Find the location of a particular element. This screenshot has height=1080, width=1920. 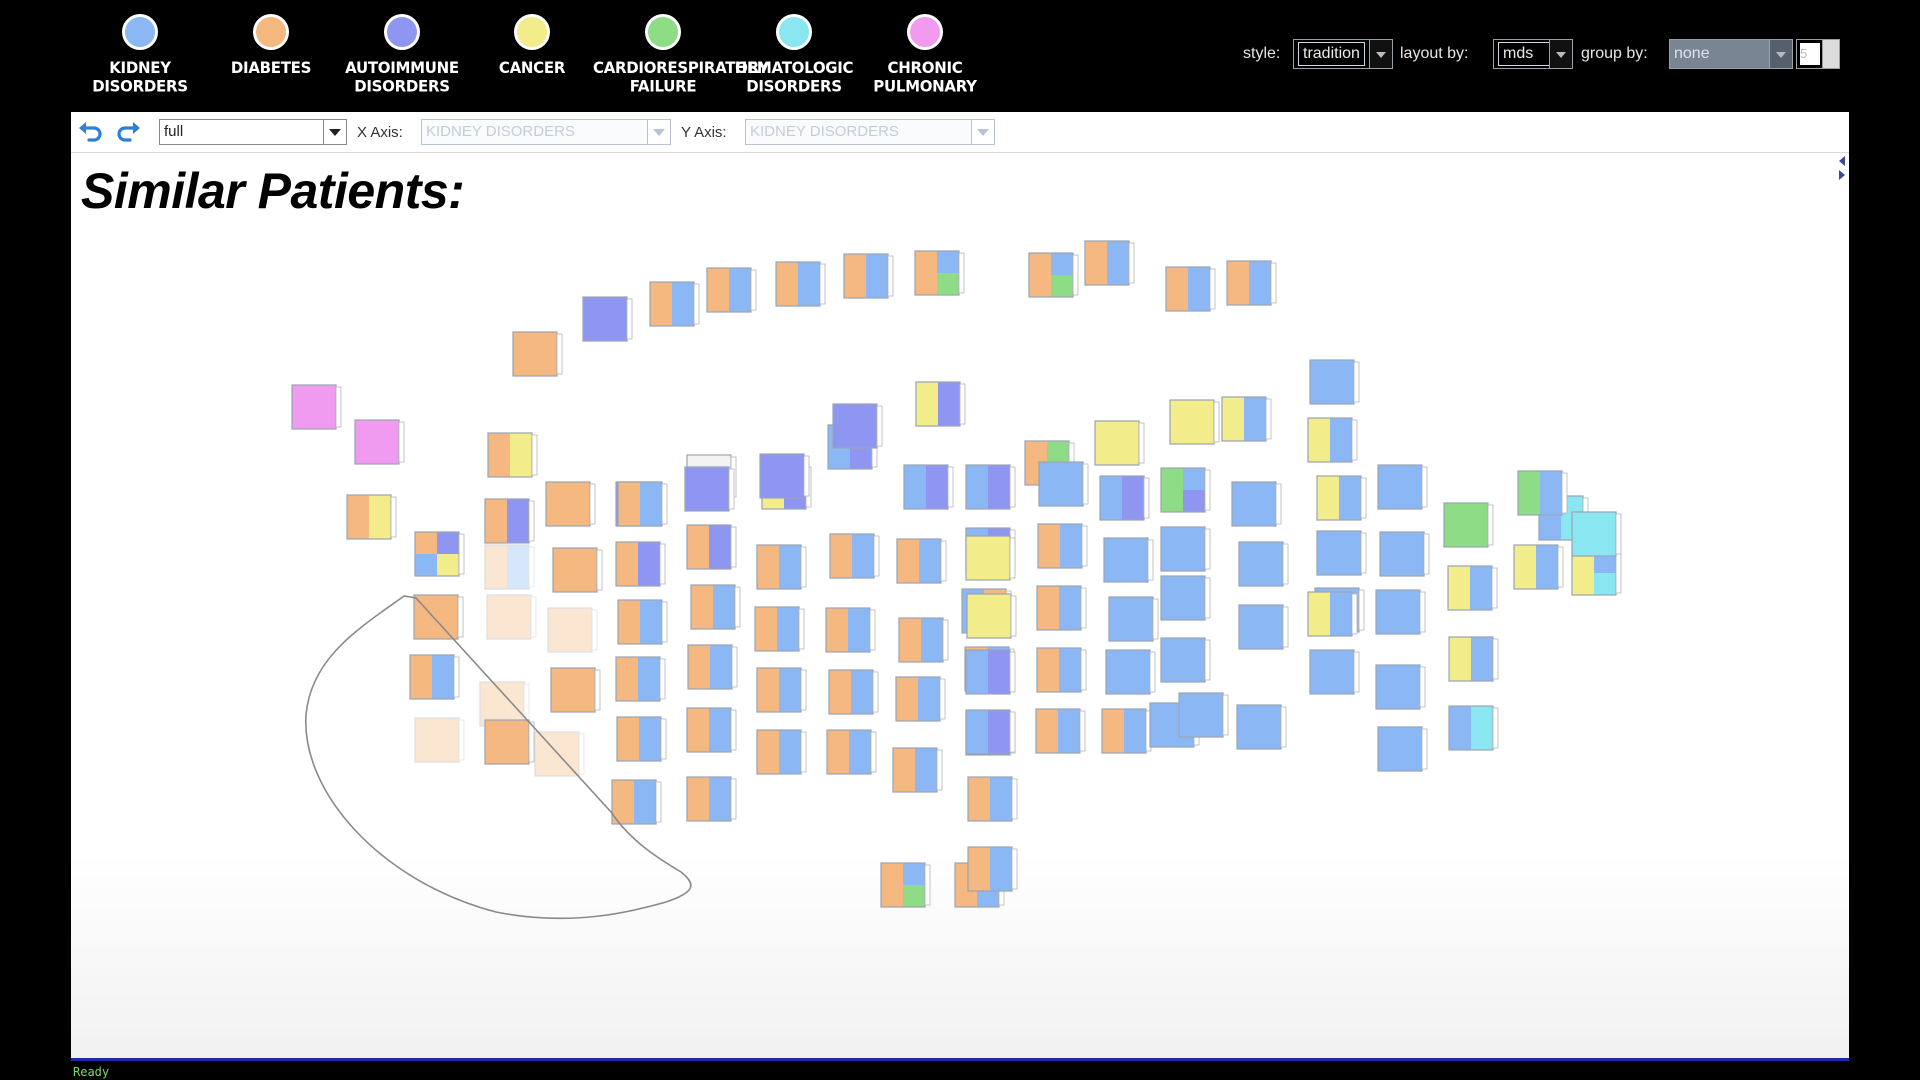

style-dropdown: tradition is located at coordinates (1343, 54).